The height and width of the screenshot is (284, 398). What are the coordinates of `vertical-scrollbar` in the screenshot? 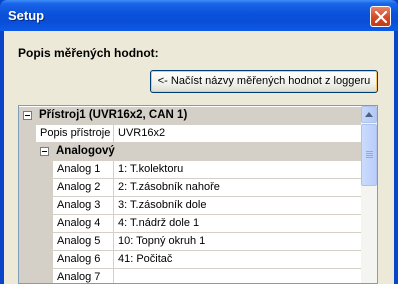 It's located at (369, 194).